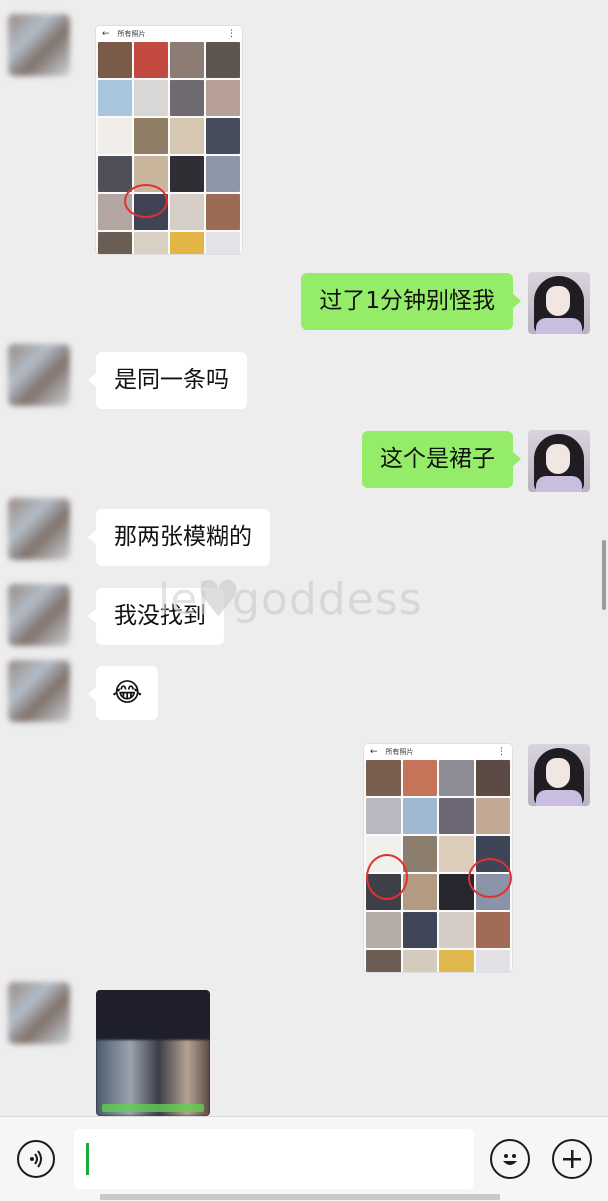  I want to click on home-indicator, so click(300, 1197).